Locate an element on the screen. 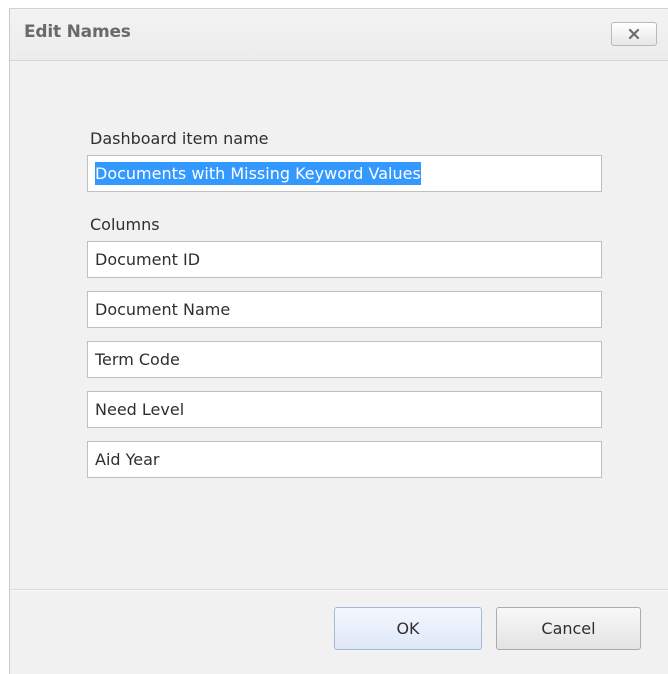 The image size is (668, 674). cancel-button: Cancel is located at coordinates (568, 628).